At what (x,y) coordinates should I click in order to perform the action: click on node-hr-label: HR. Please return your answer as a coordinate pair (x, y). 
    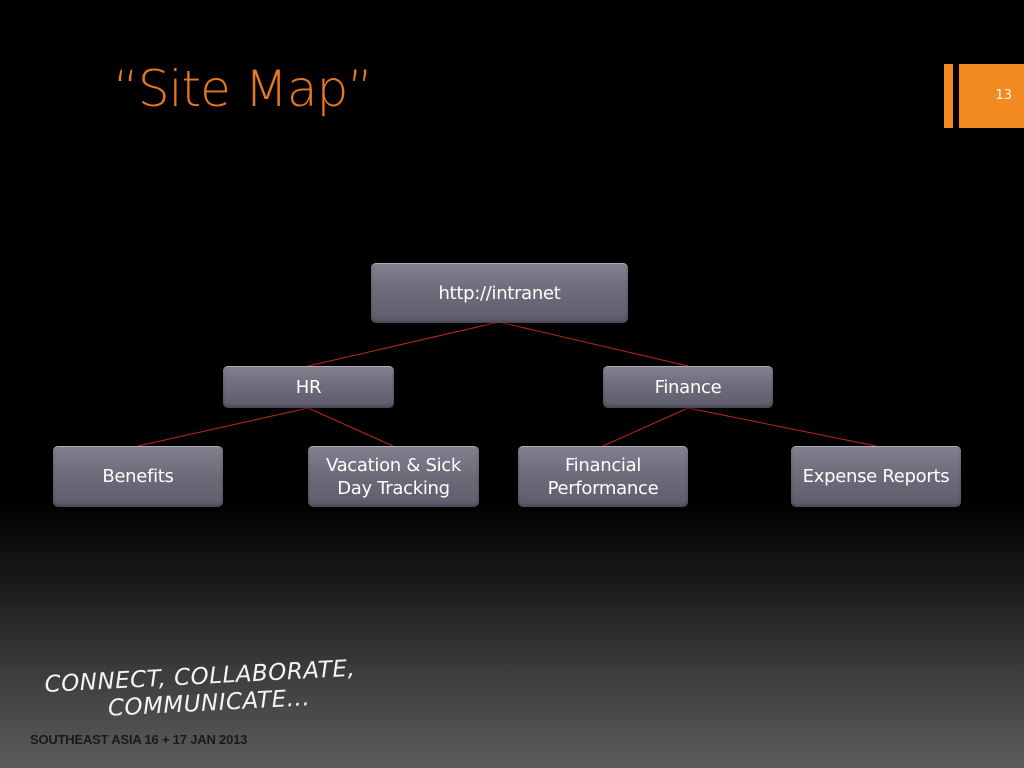
    Looking at the image, I should click on (308, 387).